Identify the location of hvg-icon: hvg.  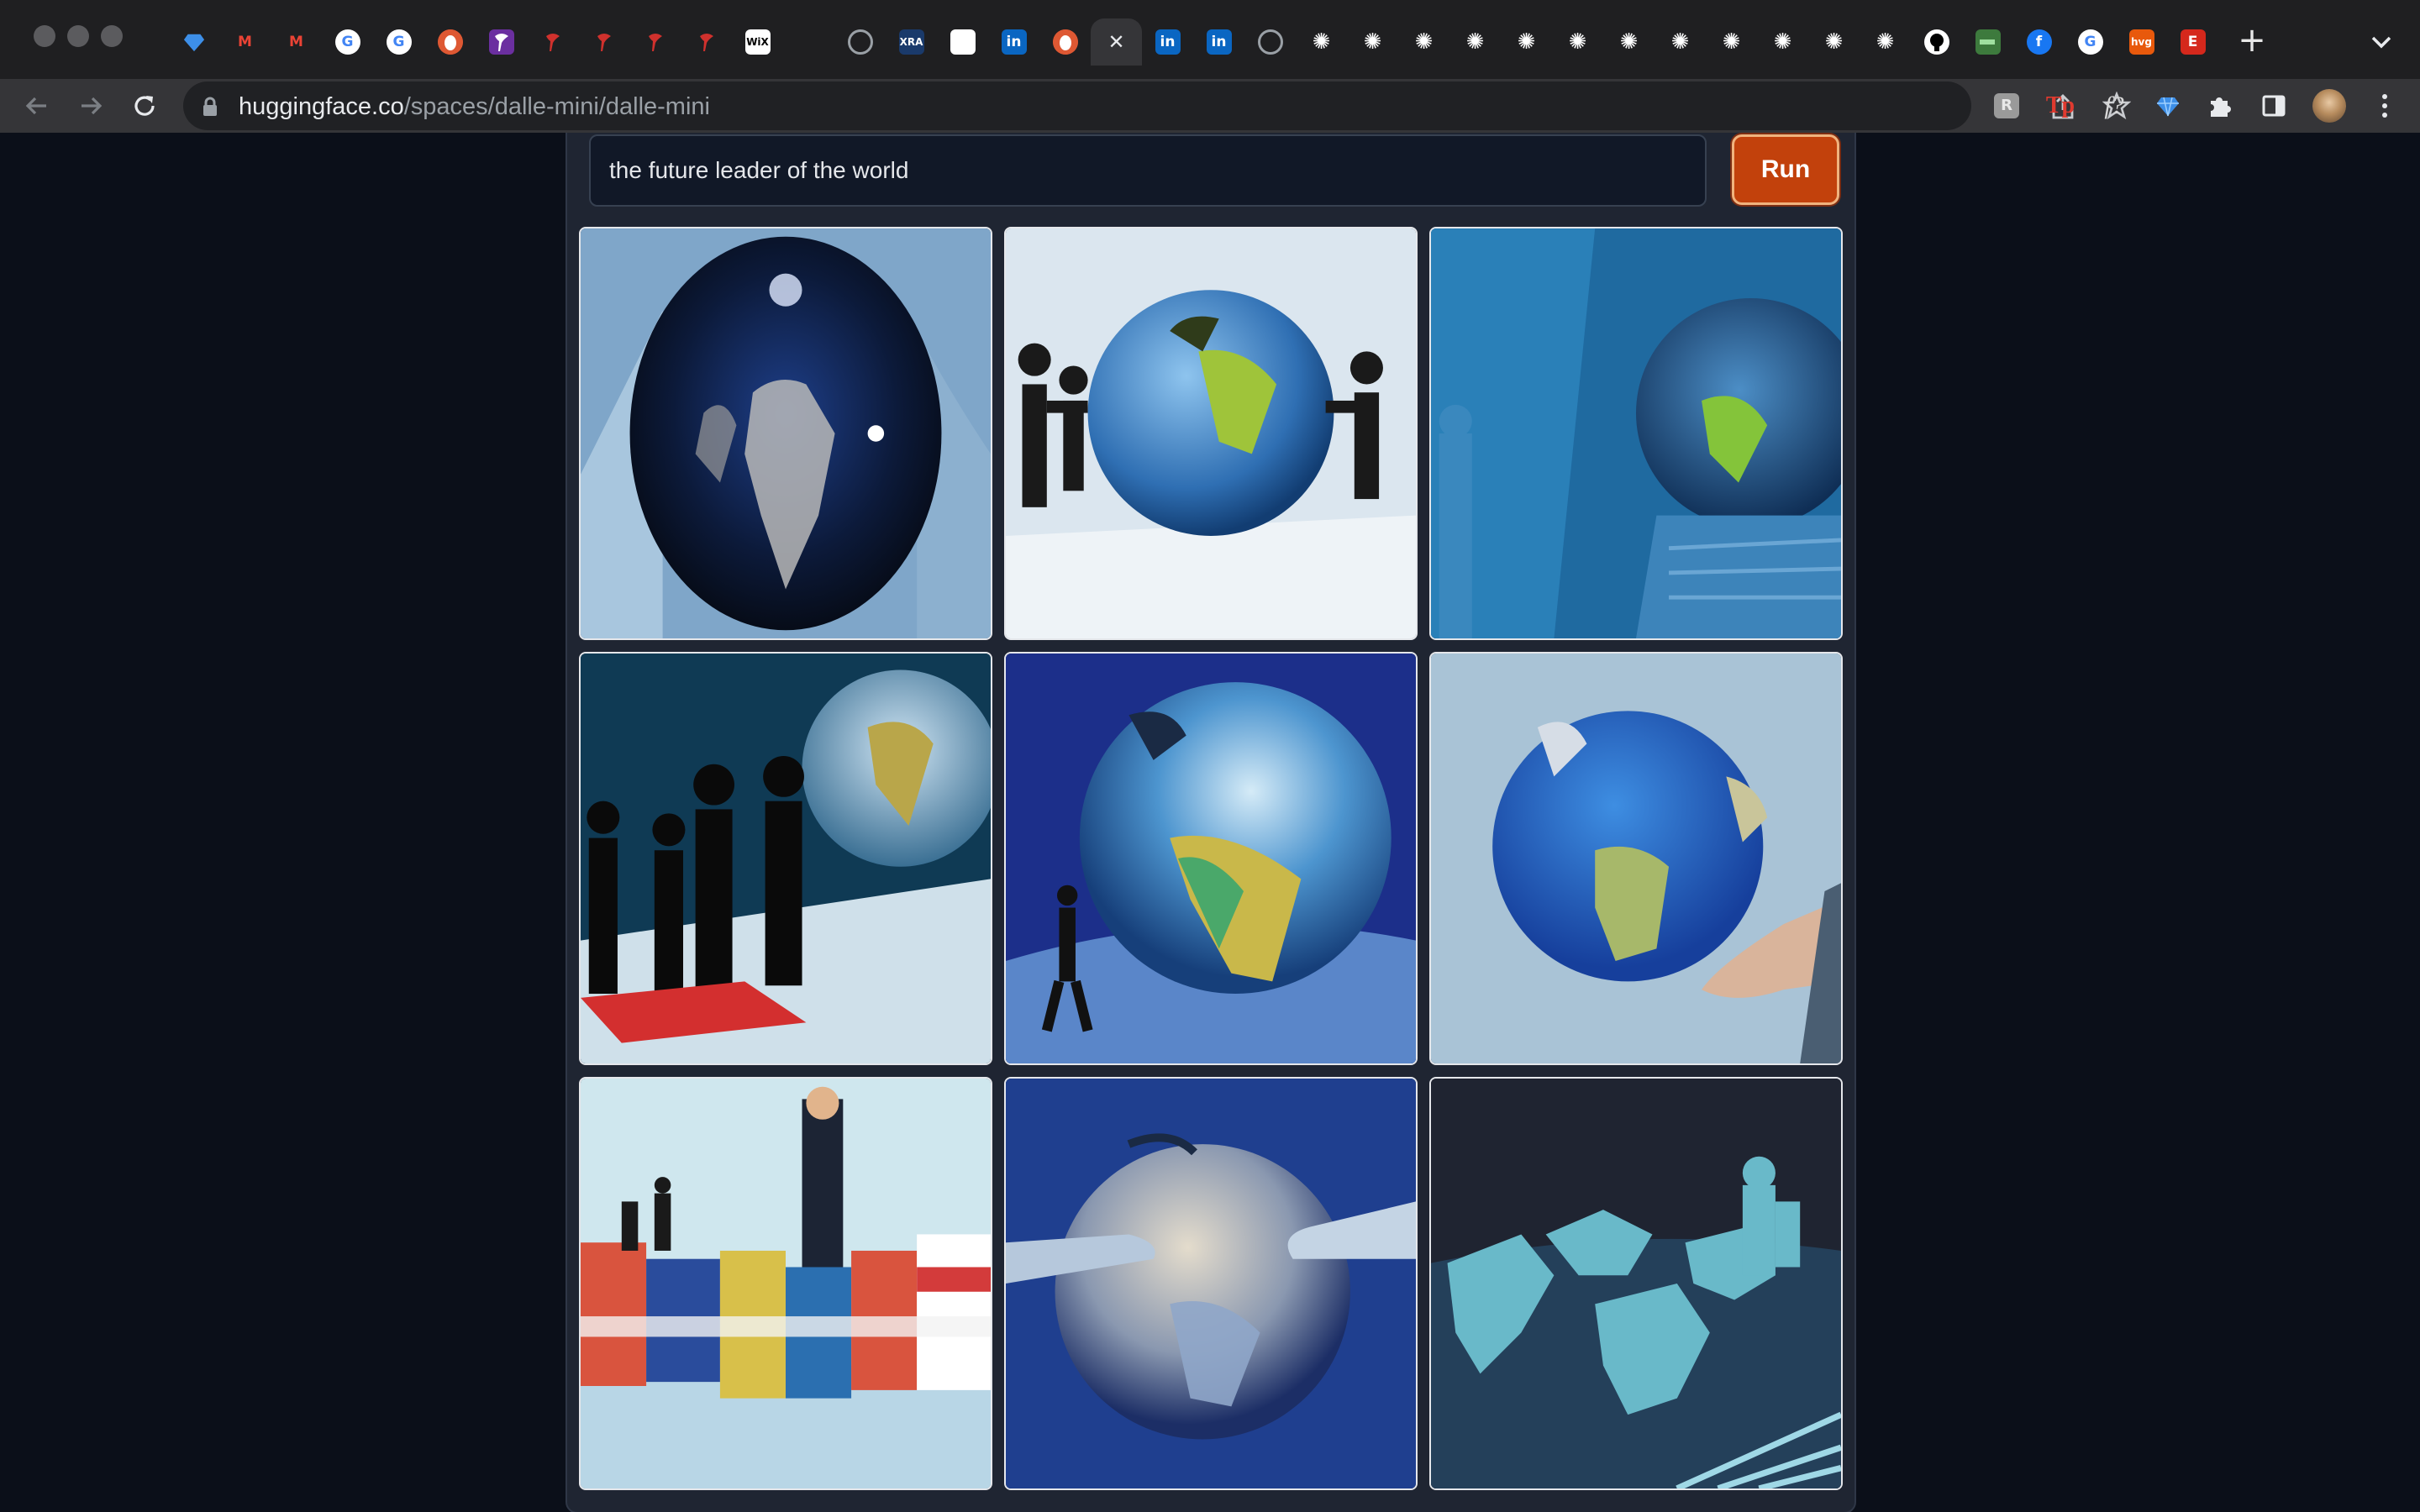
(2141, 42).